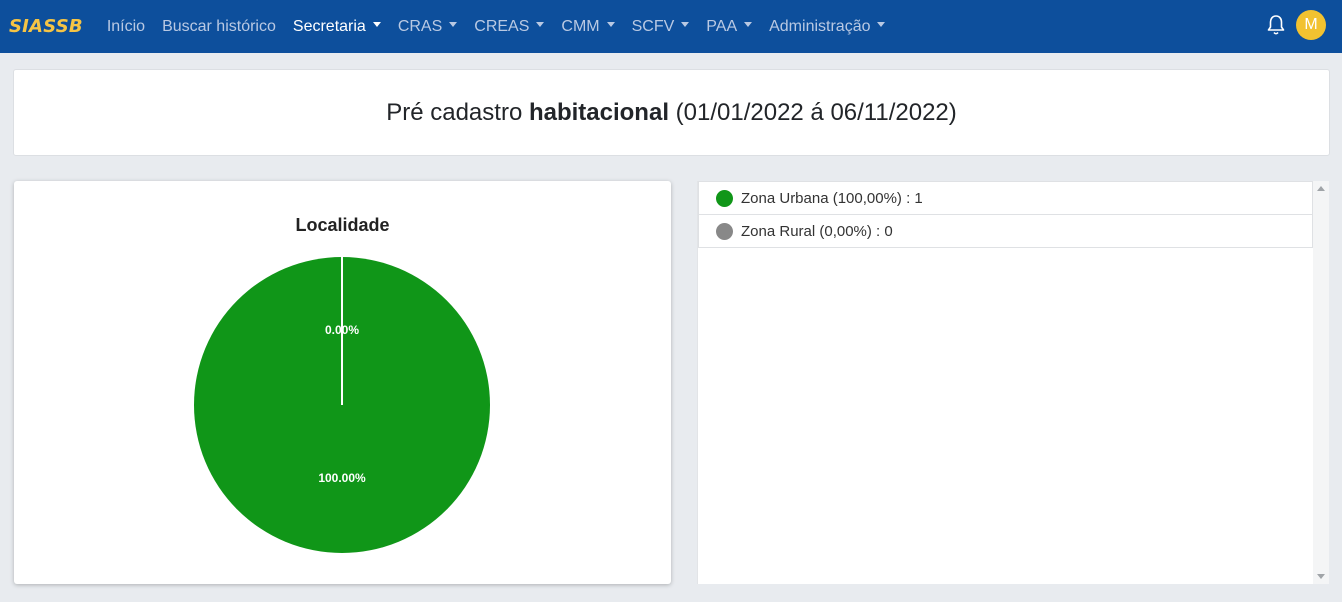 The width and height of the screenshot is (1342, 602). I want to click on nav-item-in-cio: Início, so click(126, 27).